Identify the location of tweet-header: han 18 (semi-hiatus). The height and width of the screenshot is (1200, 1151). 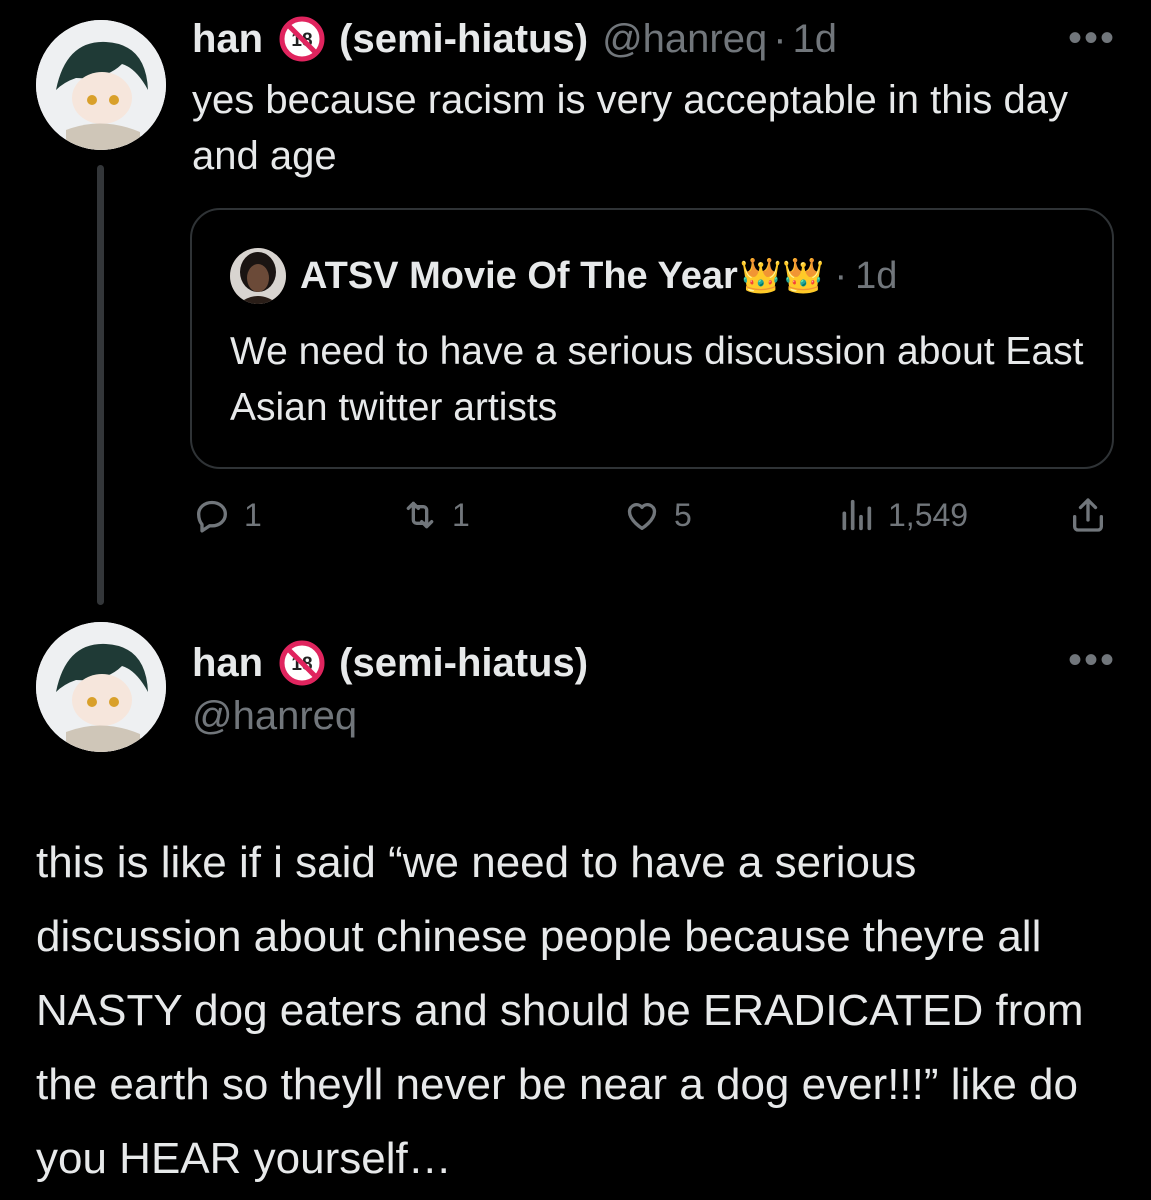
(390, 663).